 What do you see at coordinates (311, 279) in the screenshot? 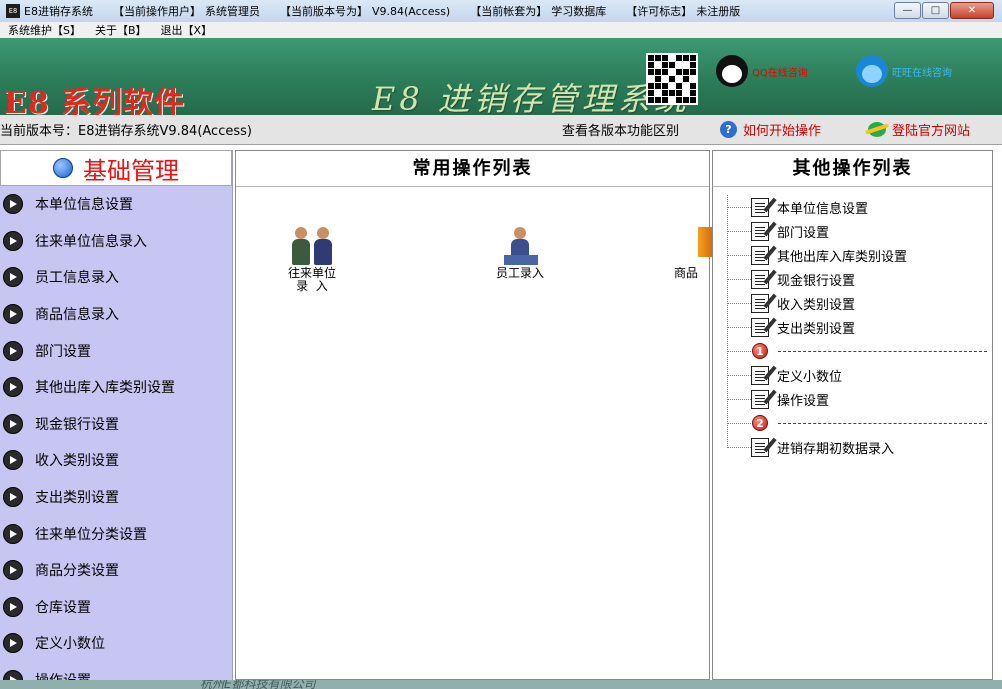
I see `op-partner-entry-label: 往来单位 录 入` at bounding box center [311, 279].